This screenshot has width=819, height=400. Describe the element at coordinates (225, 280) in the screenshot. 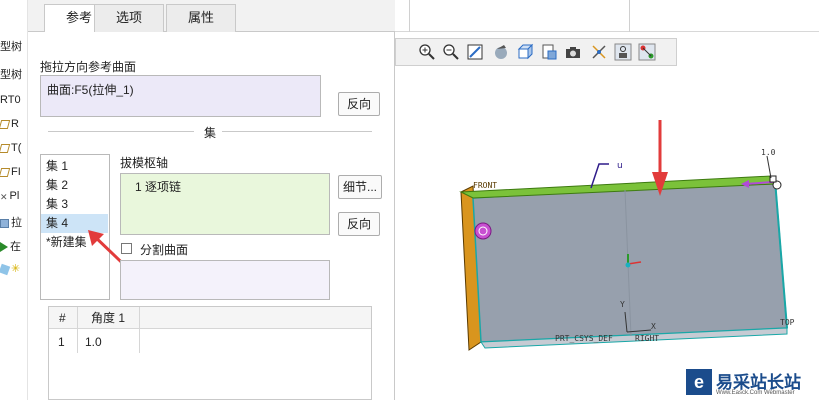

I see `split-surface-collector` at that location.